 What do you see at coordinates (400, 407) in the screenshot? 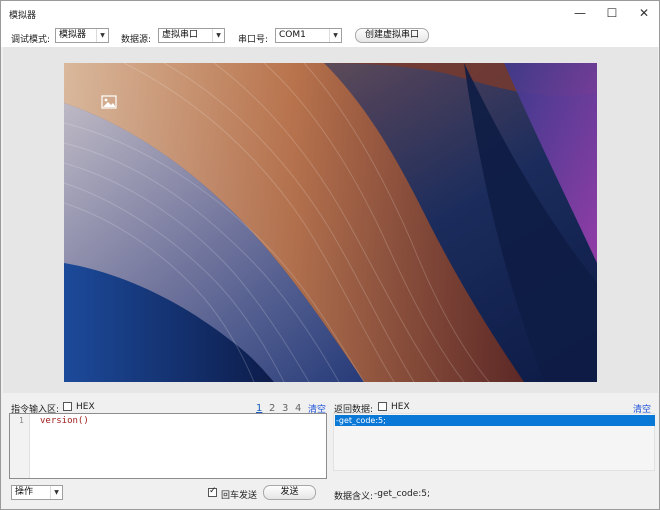
I see `return-hex-label: HEX` at bounding box center [400, 407].